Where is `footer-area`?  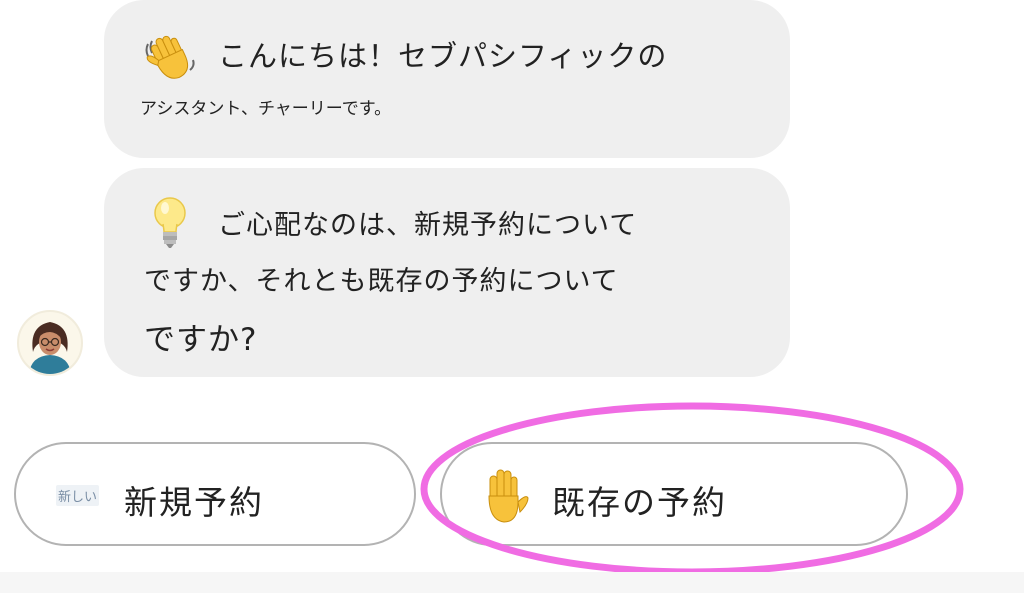
footer-area is located at coordinates (512, 582).